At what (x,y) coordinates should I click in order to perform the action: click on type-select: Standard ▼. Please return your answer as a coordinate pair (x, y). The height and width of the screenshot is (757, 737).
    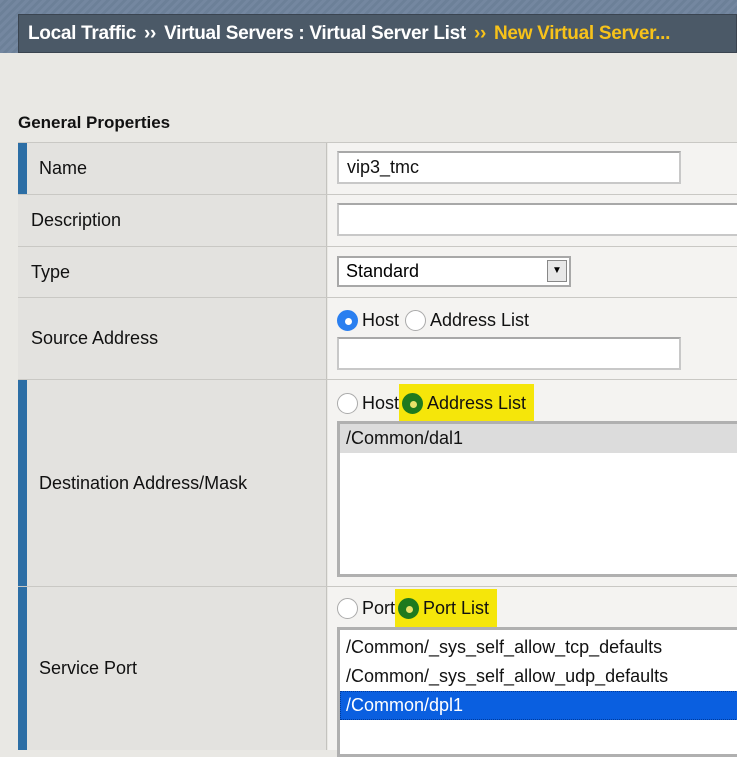
    Looking at the image, I should click on (454, 271).